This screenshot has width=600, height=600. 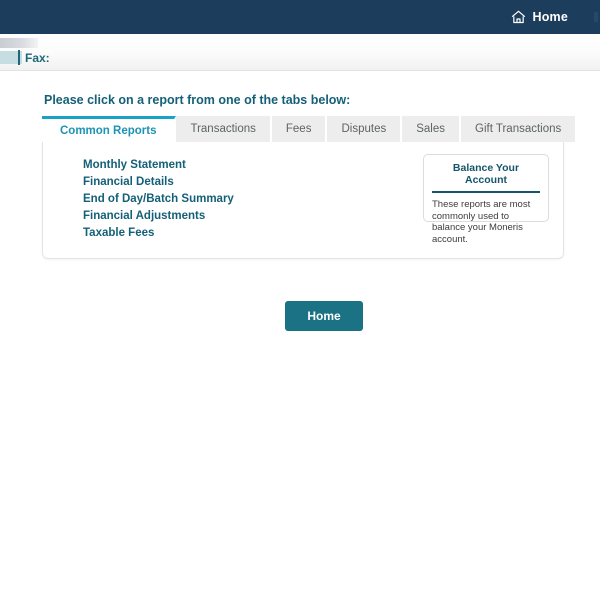 I want to click on home-button-container: Home, so click(x=321, y=316).